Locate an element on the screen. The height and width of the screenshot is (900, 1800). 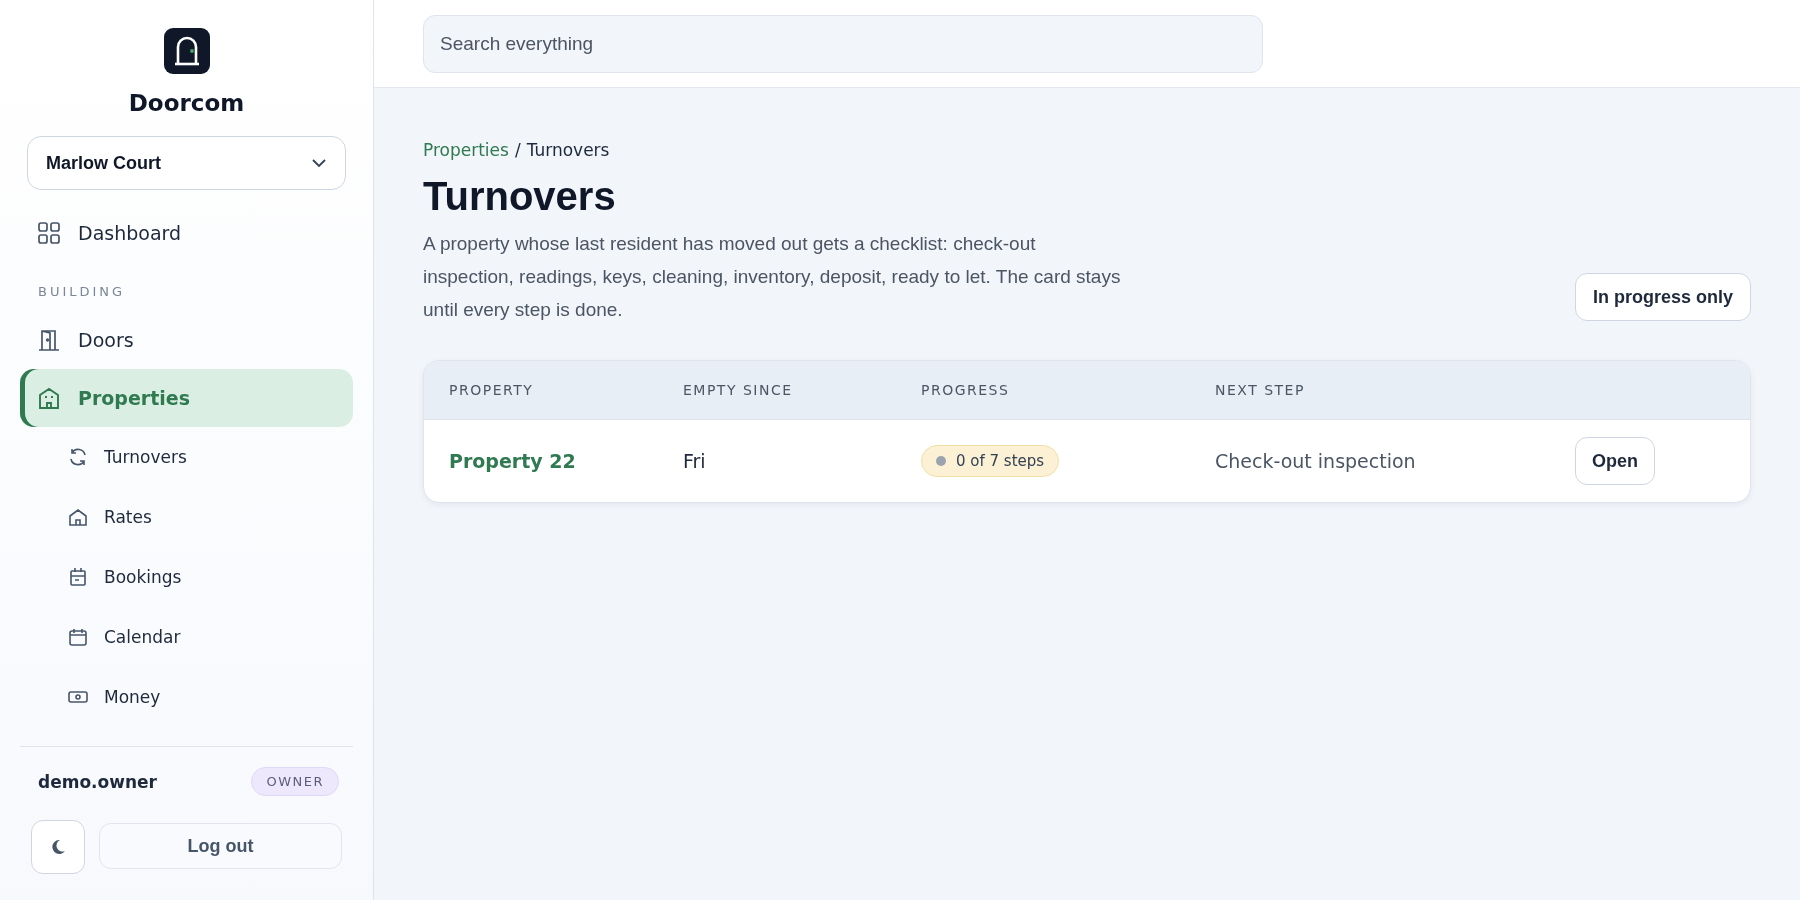
filter-button: In progress only is located at coordinates (1662, 297).